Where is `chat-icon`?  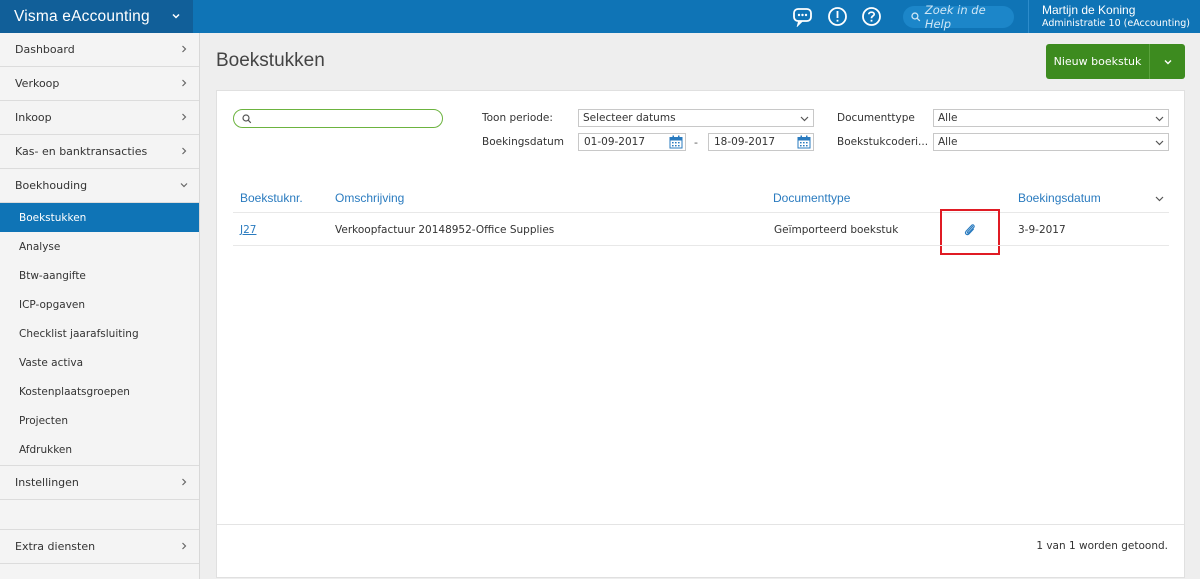 chat-icon is located at coordinates (802, 16).